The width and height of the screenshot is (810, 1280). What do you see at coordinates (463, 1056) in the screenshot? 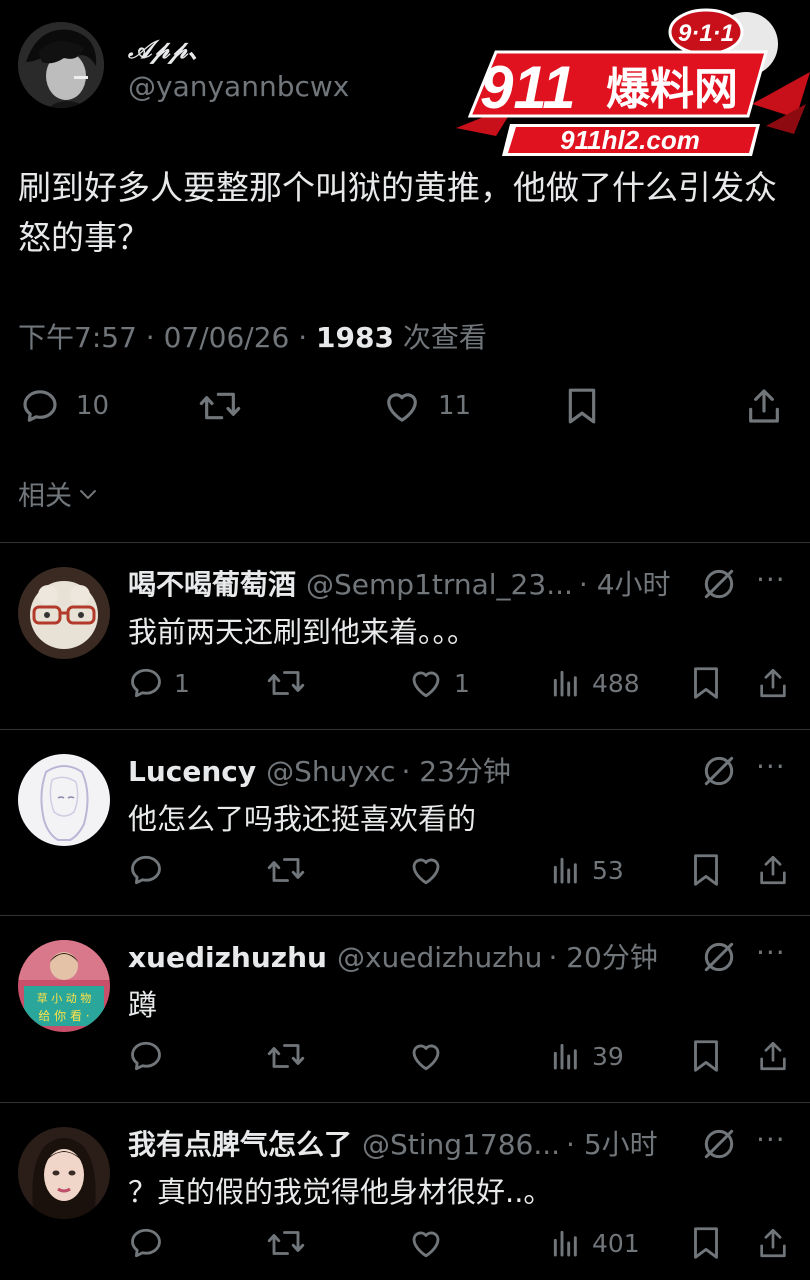
I see `reply-actions: 39` at bounding box center [463, 1056].